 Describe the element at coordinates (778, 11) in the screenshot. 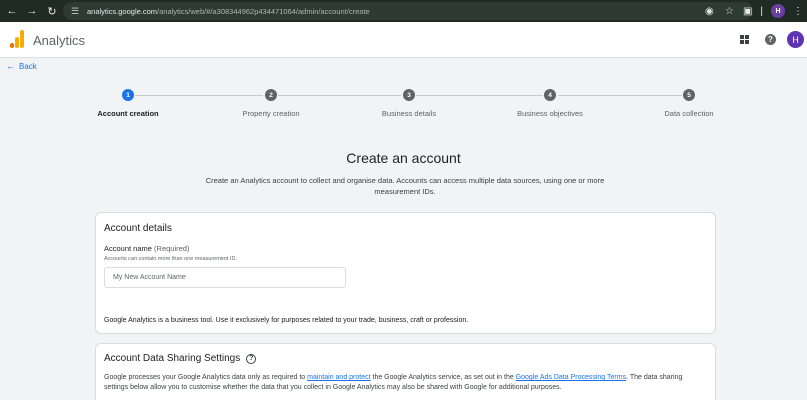

I see `browser-profile-avatar: H` at that location.